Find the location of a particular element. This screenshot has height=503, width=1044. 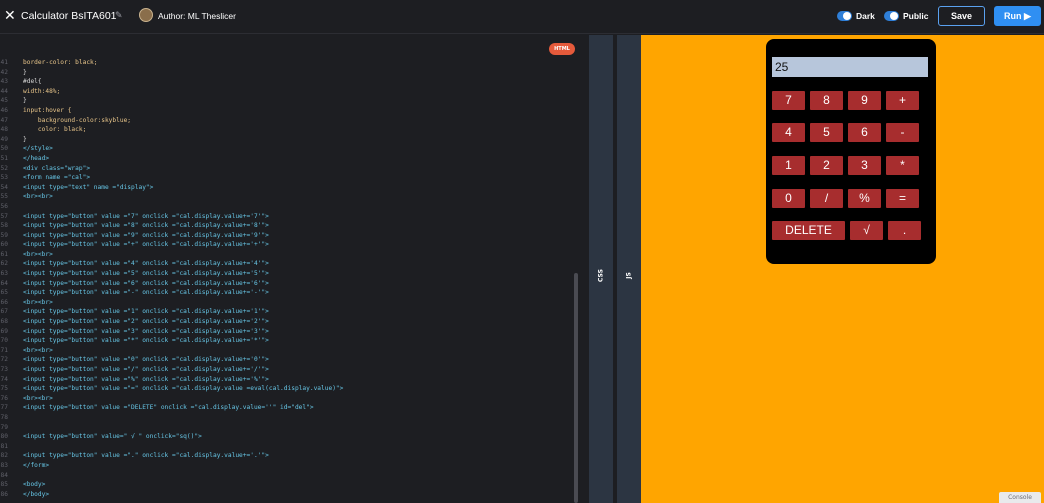

code-text: background-color:skyblue; is located at coordinates (77, 121).